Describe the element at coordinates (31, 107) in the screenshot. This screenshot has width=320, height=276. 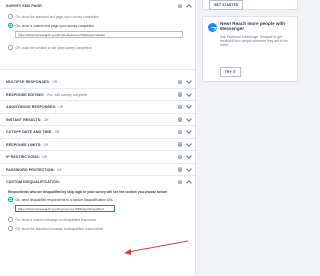
I see `setting-title: ANONYMOUS RESPONSES:` at that location.